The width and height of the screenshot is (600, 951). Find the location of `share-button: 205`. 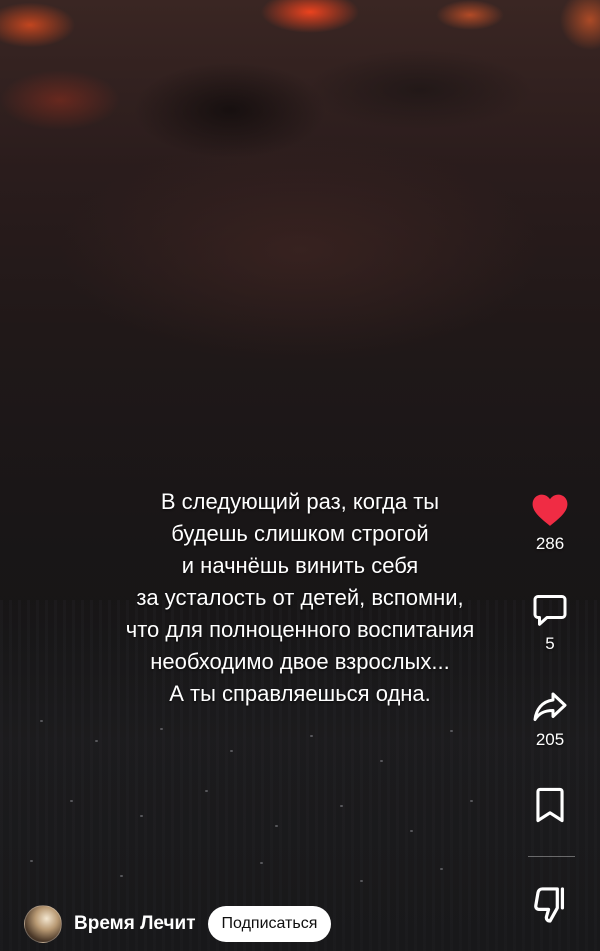

share-button: 205 is located at coordinates (550, 719).